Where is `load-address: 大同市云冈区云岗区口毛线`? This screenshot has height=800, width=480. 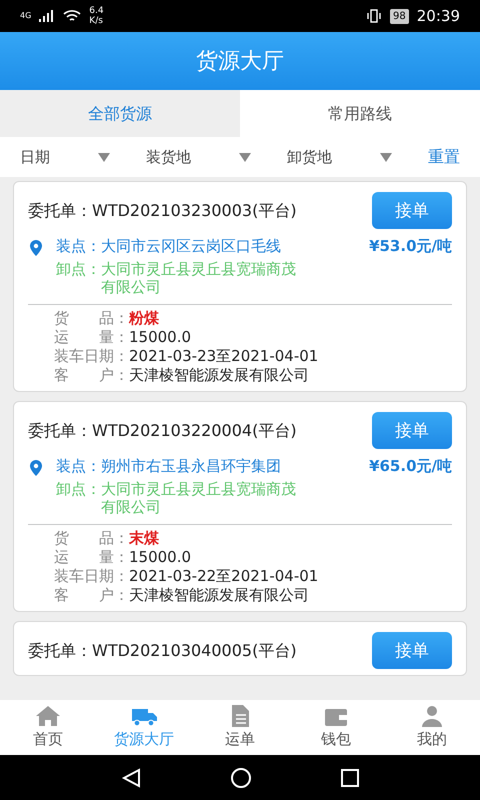 load-address: 大同市云冈区云岗区口毛线 is located at coordinates (191, 246).